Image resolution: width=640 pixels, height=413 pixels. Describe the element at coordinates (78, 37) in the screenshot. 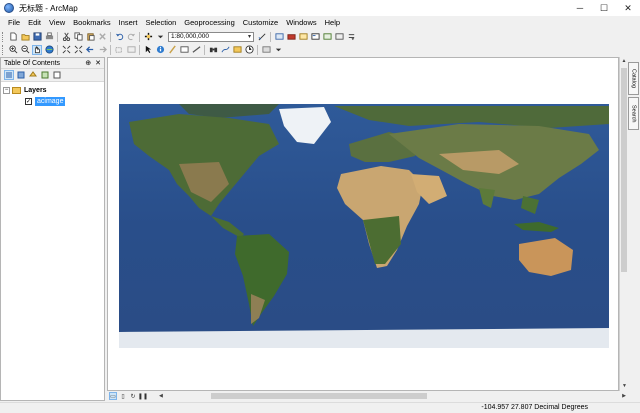

I see `copy-icon` at that location.